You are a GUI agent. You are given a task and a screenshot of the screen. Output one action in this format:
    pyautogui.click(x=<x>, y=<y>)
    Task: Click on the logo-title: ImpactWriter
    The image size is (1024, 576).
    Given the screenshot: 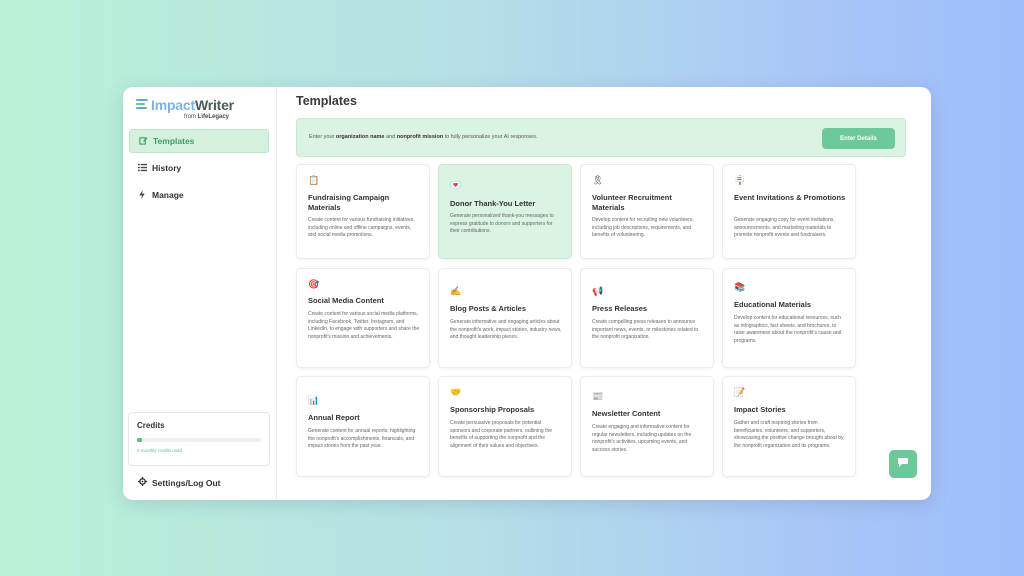 What is the action you would take?
    pyautogui.click(x=192, y=105)
    